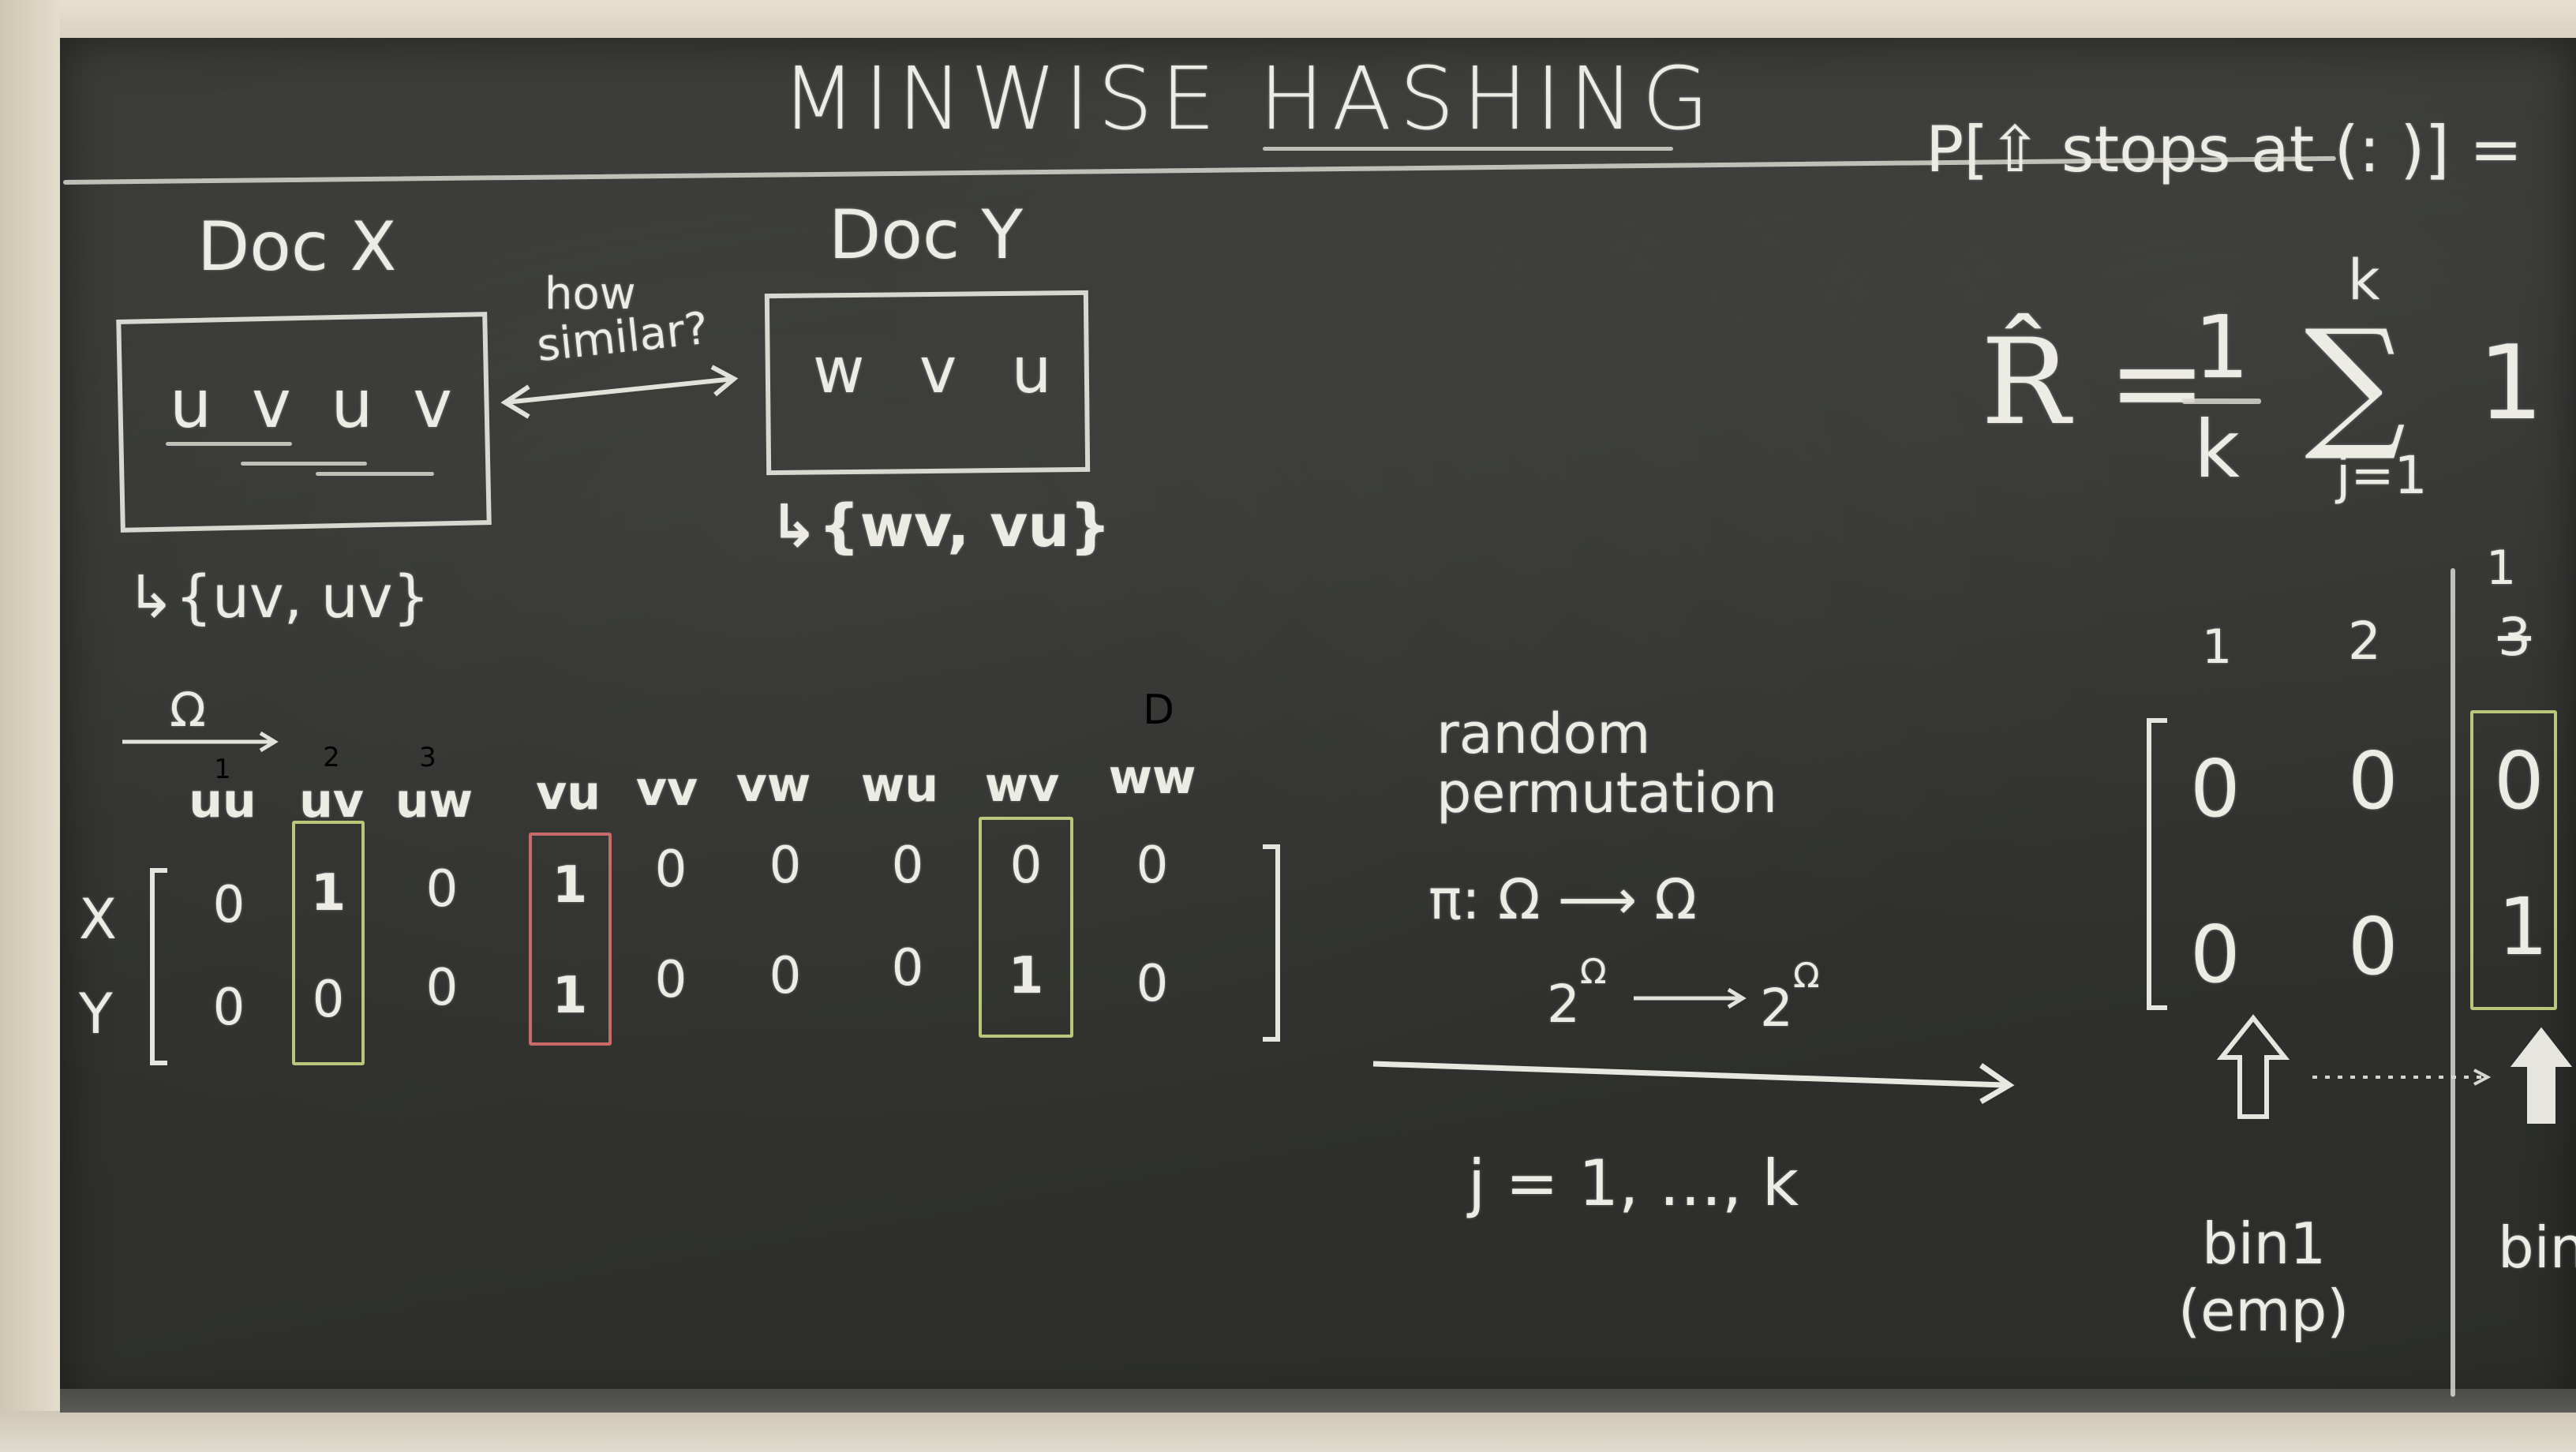  Describe the element at coordinates (2453, 982) in the screenshot. I see `bin-divider-line` at that location.